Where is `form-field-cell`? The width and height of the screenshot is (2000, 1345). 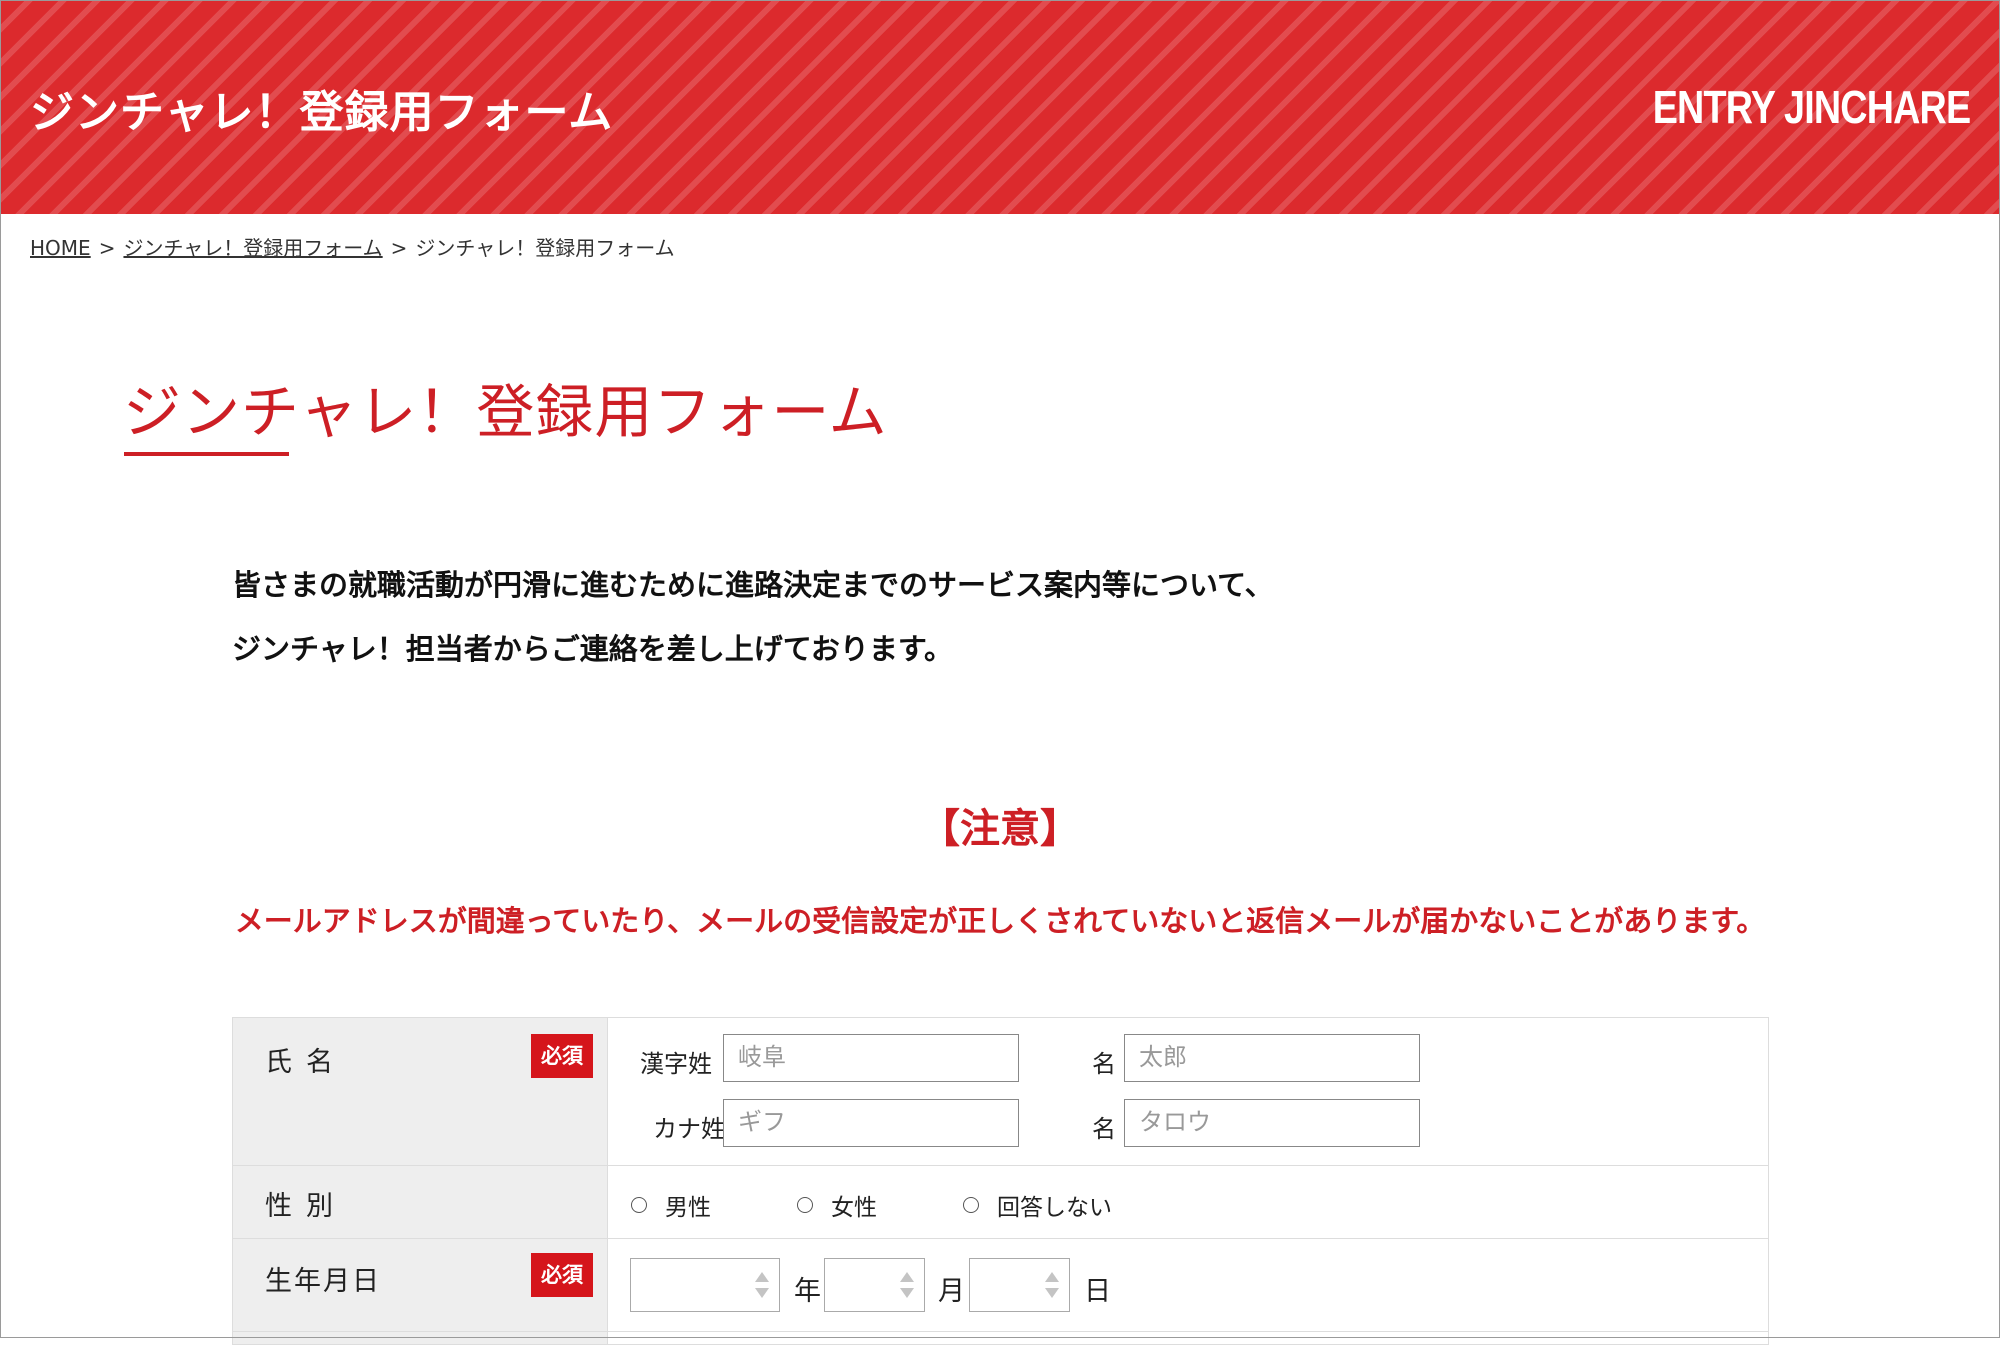 form-field-cell is located at coordinates (1188, 1338).